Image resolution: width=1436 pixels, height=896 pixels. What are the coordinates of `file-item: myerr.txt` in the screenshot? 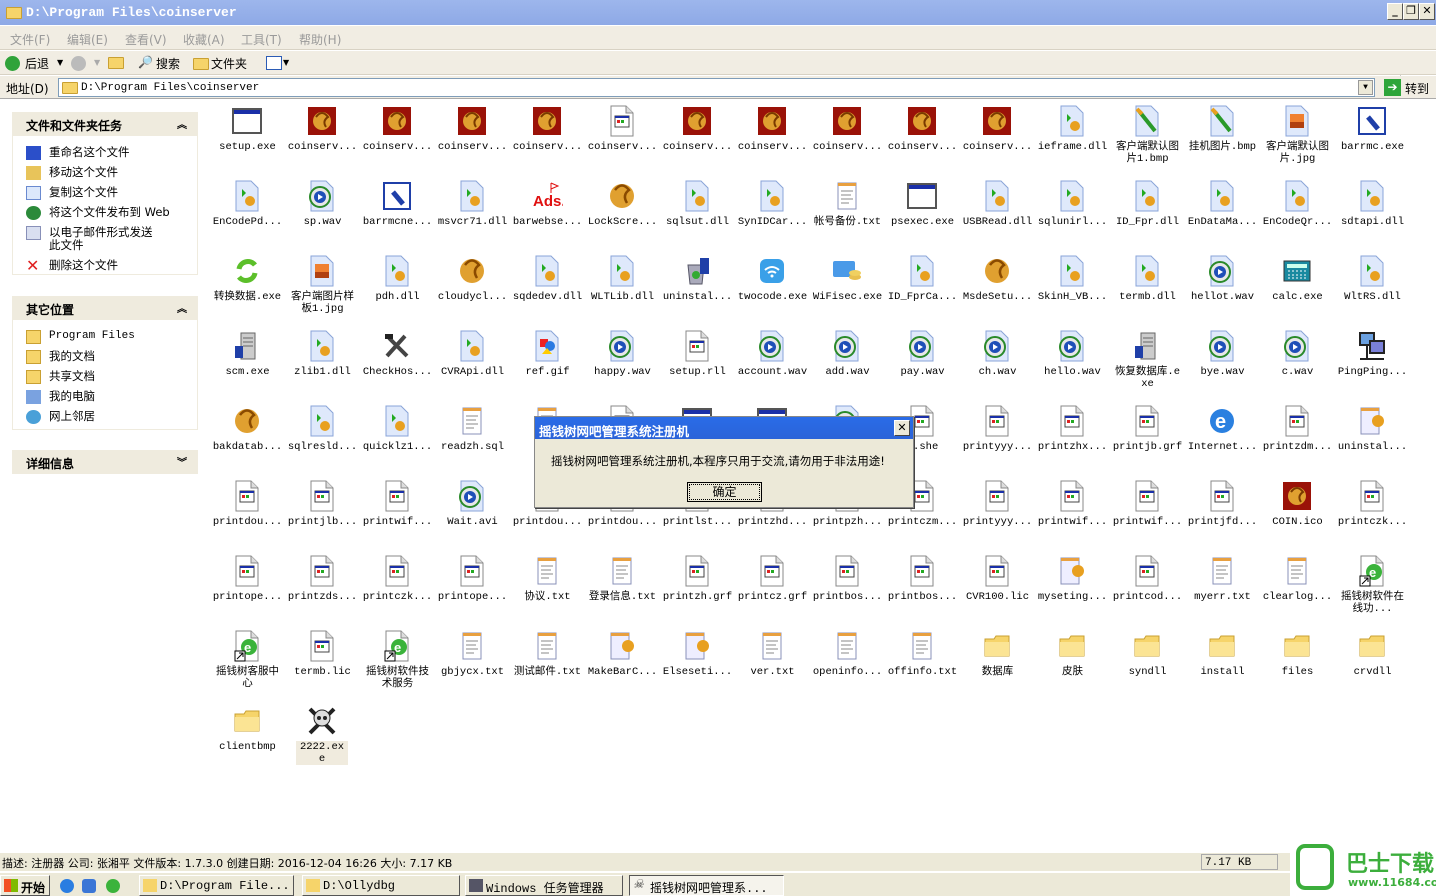 It's located at (1222, 588).